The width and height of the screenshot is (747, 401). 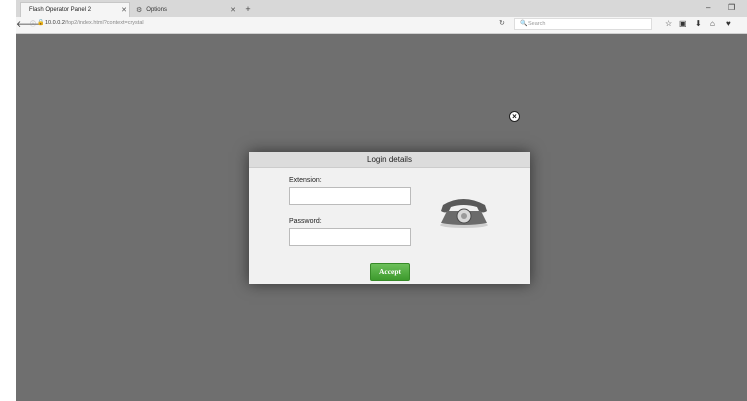 I want to click on minimize-button: –, so click(x=708, y=7).